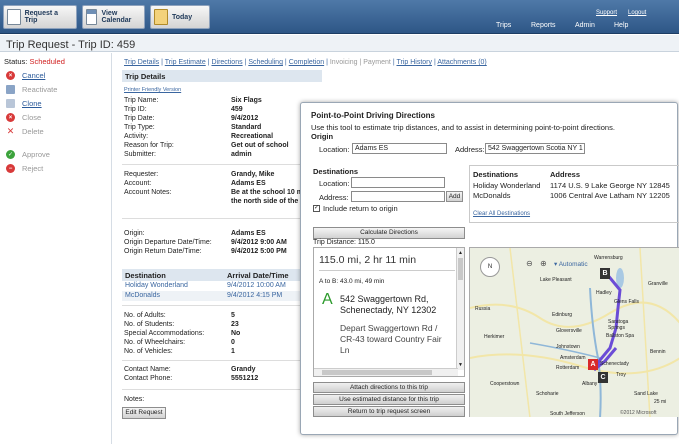 This screenshot has width=679, height=444. What do you see at coordinates (454, 196) in the screenshot?
I see `add-destination-button: Add` at bounding box center [454, 196].